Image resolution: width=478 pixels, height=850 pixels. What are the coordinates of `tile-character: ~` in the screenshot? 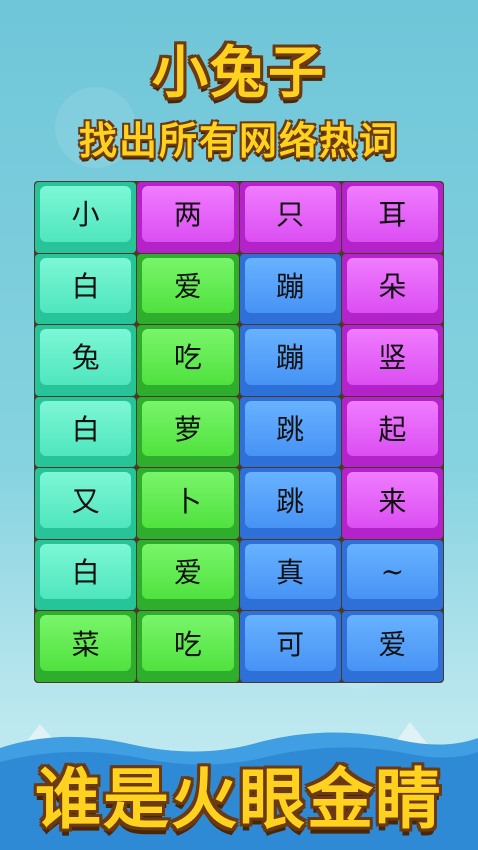 It's located at (392, 571).